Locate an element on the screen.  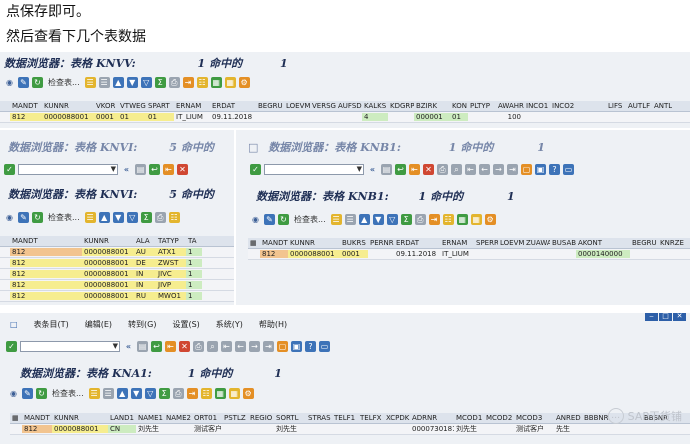
column-header: ALA is located at coordinates (145, 241).